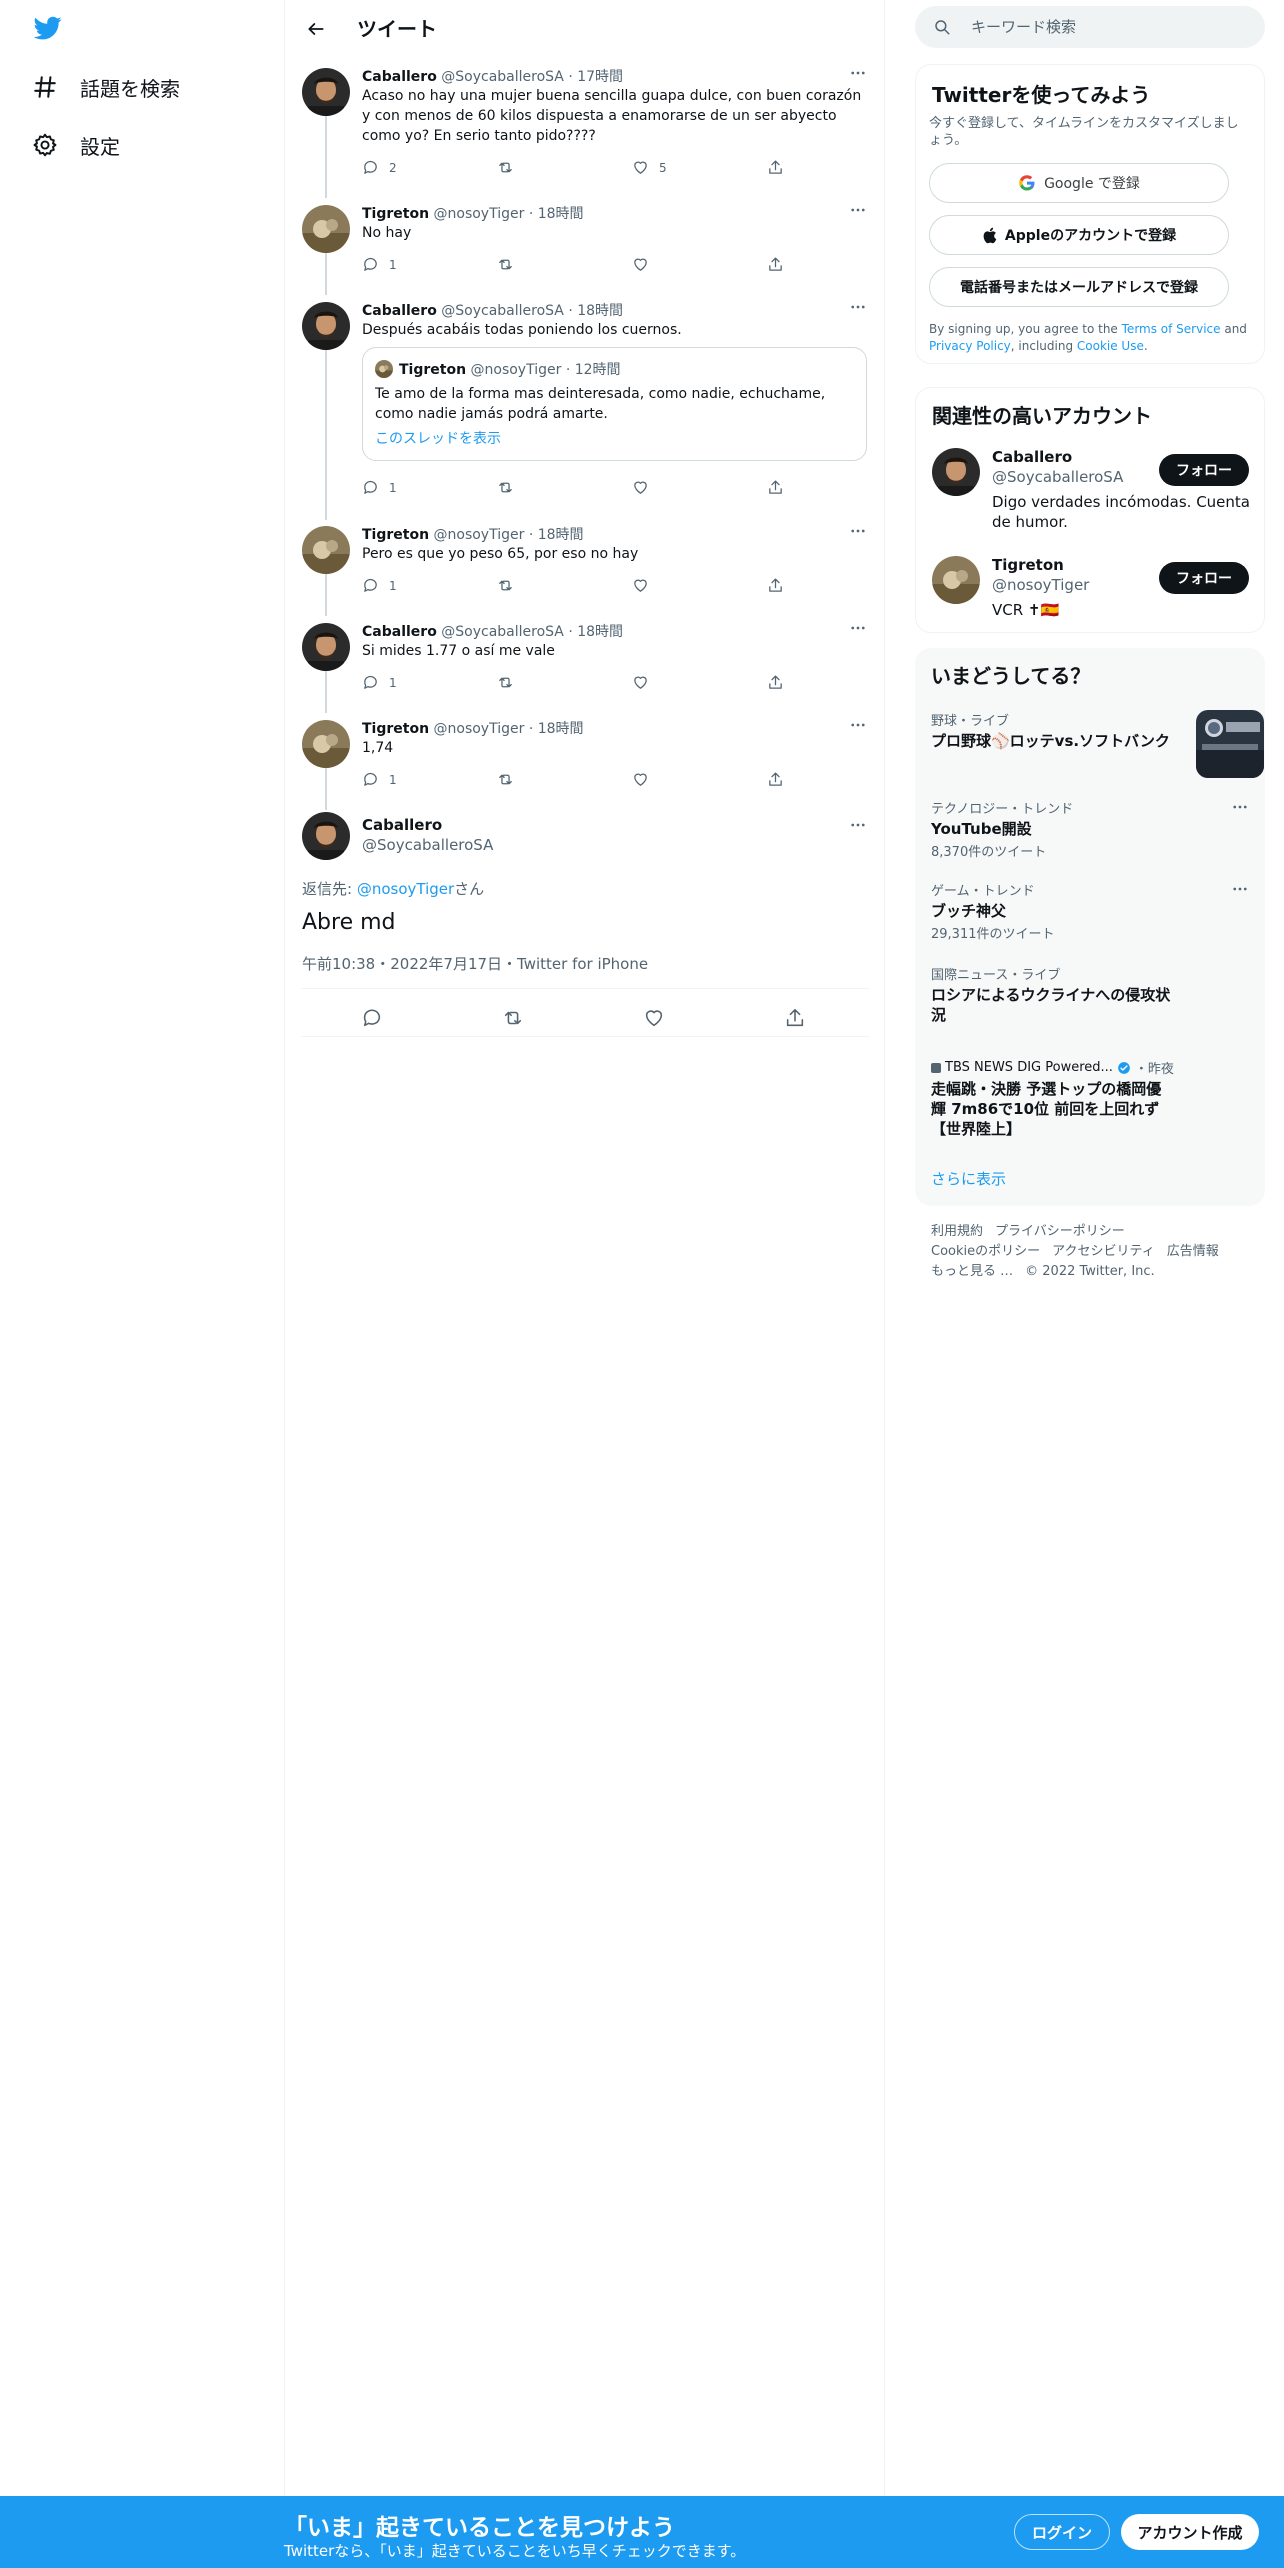  I want to click on show-thread-link: このスレッドを表示, so click(438, 438).